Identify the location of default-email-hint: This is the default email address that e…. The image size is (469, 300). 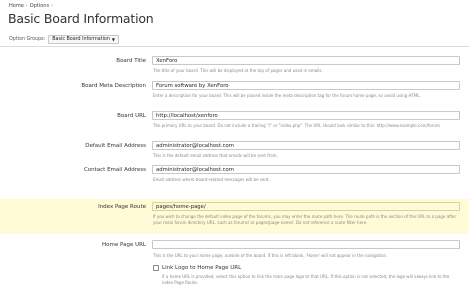
(215, 155).